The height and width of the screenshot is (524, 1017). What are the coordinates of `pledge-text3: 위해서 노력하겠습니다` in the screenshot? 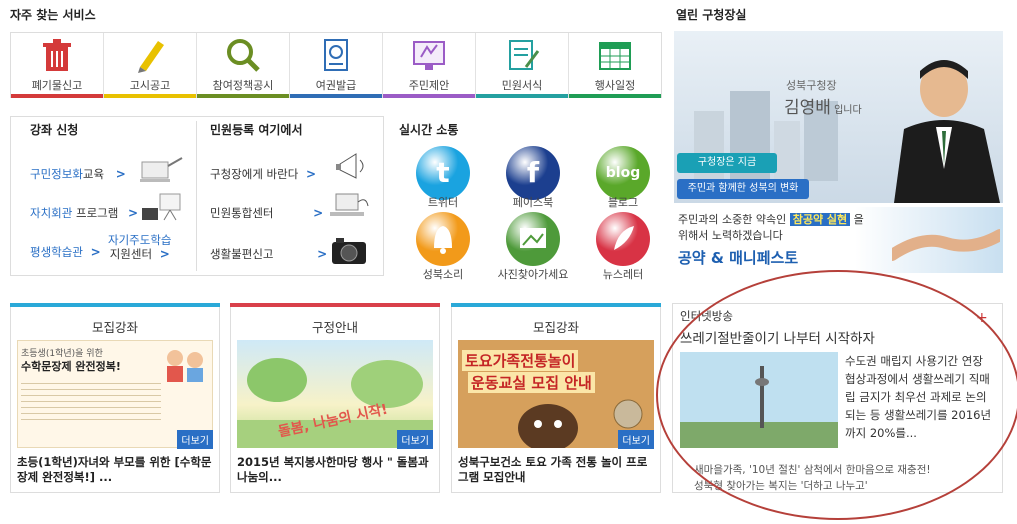 It's located at (730, 235).